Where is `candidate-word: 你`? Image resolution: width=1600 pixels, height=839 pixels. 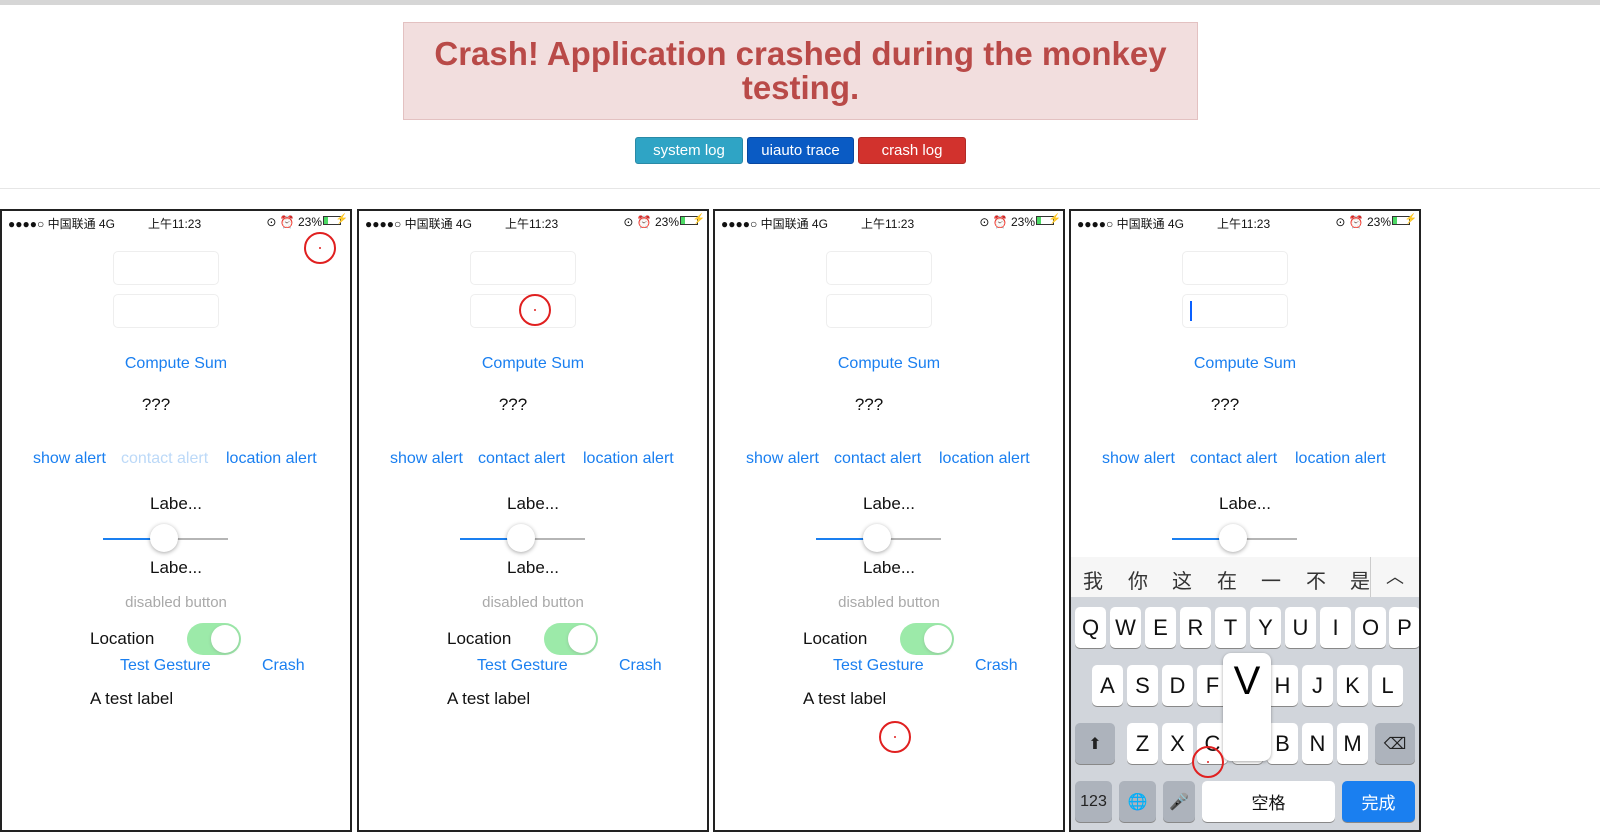 candidate-word: 你 is located at coordinates (1138, 579).